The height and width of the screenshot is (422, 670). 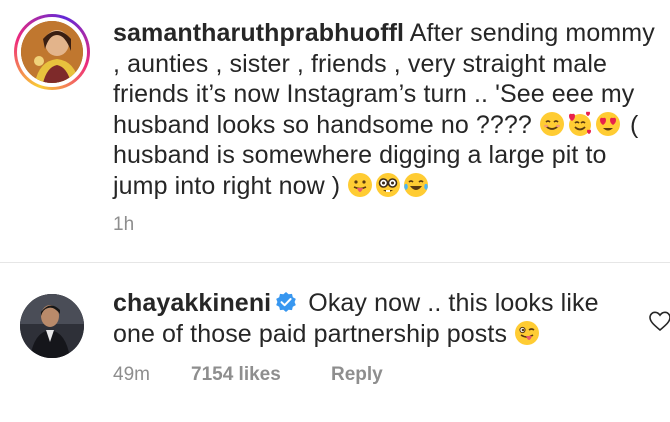 What do you see at coordinates (527, 332) in the screenshot?
I see `winking-tongue-icon` at bounding box center [527, 332].